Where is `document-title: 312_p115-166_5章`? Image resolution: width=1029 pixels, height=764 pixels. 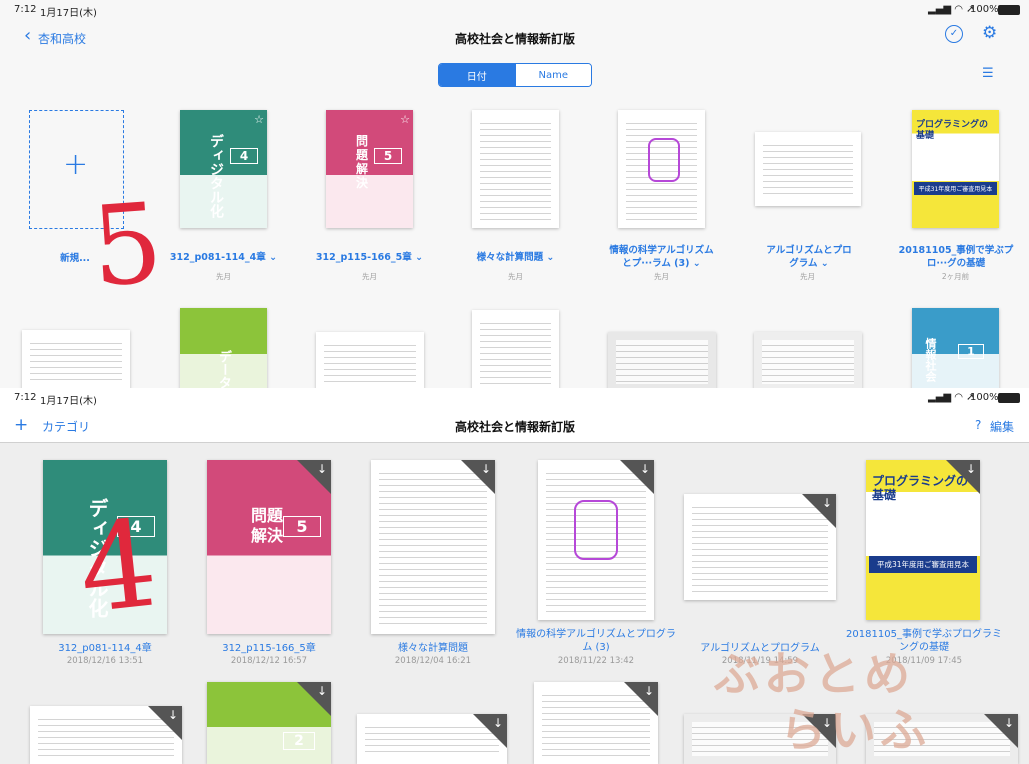 document-title: 312_p115-166_5章 is located at coordinates (269, 648).